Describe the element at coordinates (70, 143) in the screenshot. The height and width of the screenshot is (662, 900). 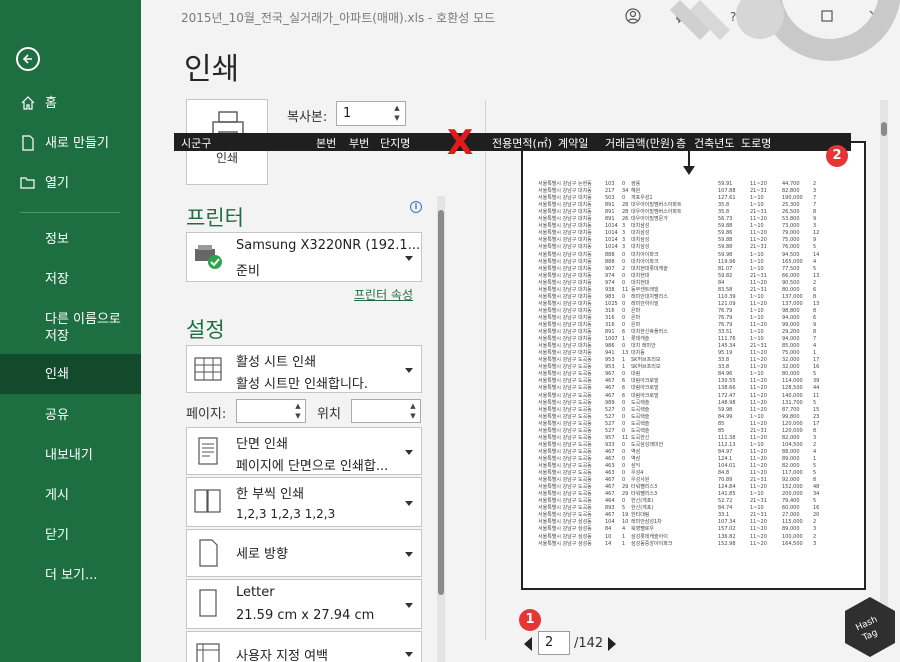
I see `nav-item-new: 새로 만들기` at that location.